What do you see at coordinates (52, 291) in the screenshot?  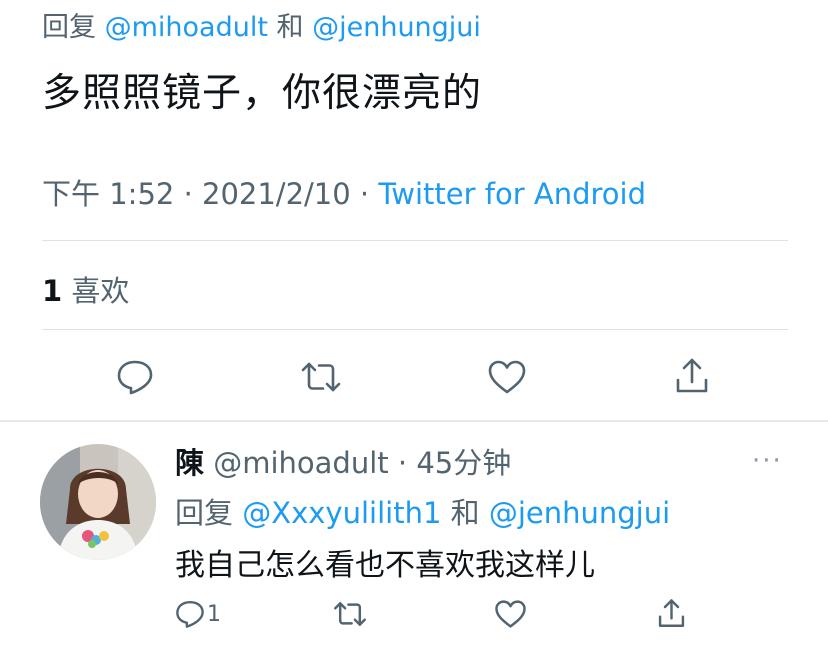 I see `likes-count: 1` at bounding box center [52, 291].